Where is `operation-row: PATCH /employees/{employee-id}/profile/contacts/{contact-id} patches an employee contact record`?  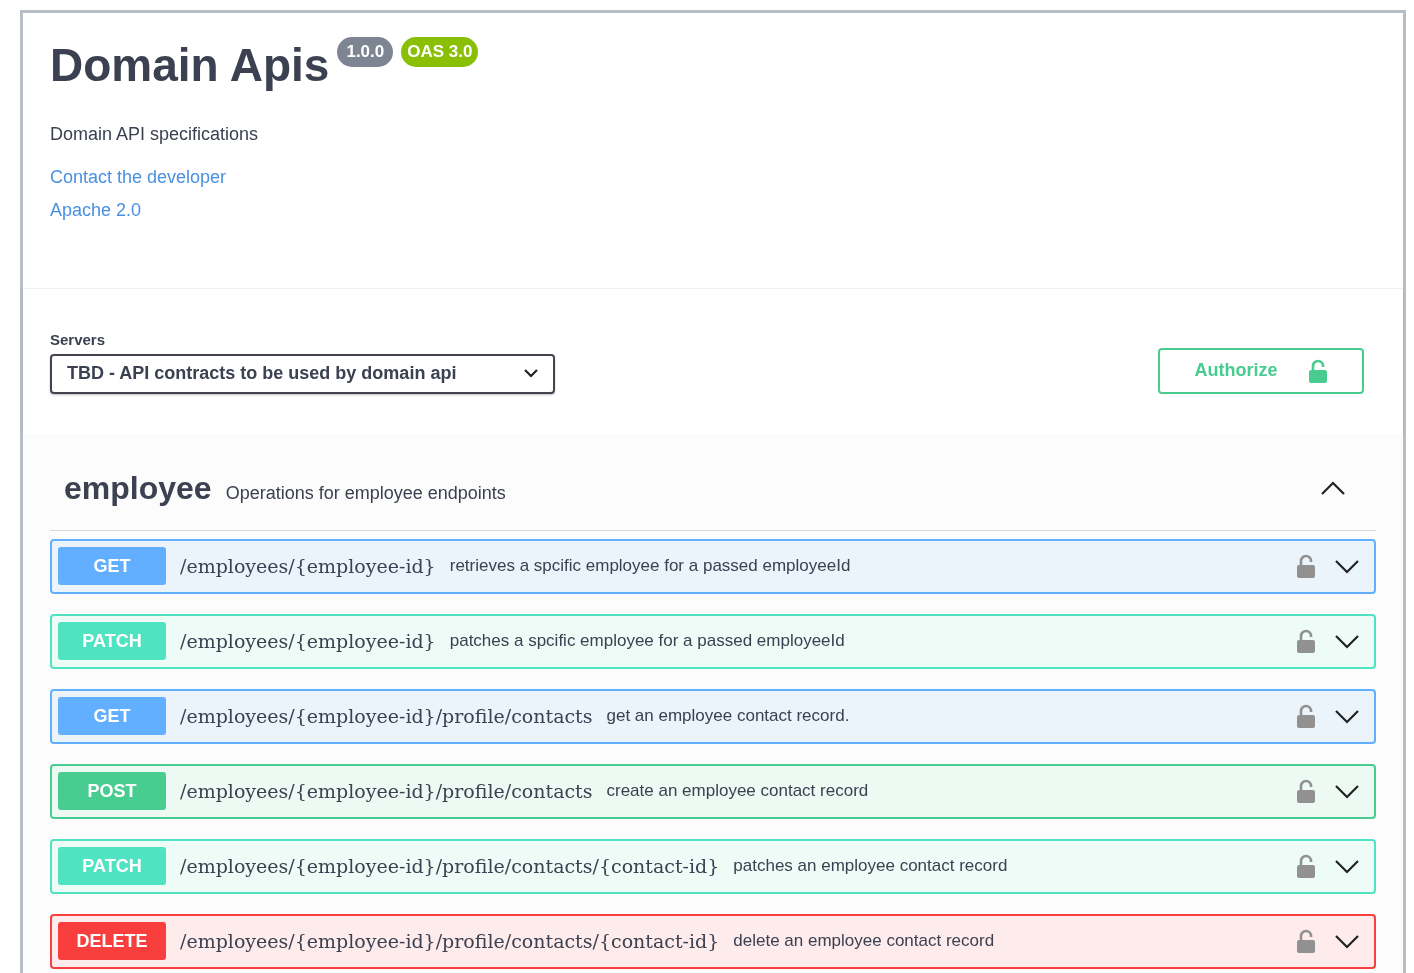 operation-row: PATCH /employees/{employee-id}/profile/contacts/{contact-id} patches an employee contact record is located at coordinates (713, 866).